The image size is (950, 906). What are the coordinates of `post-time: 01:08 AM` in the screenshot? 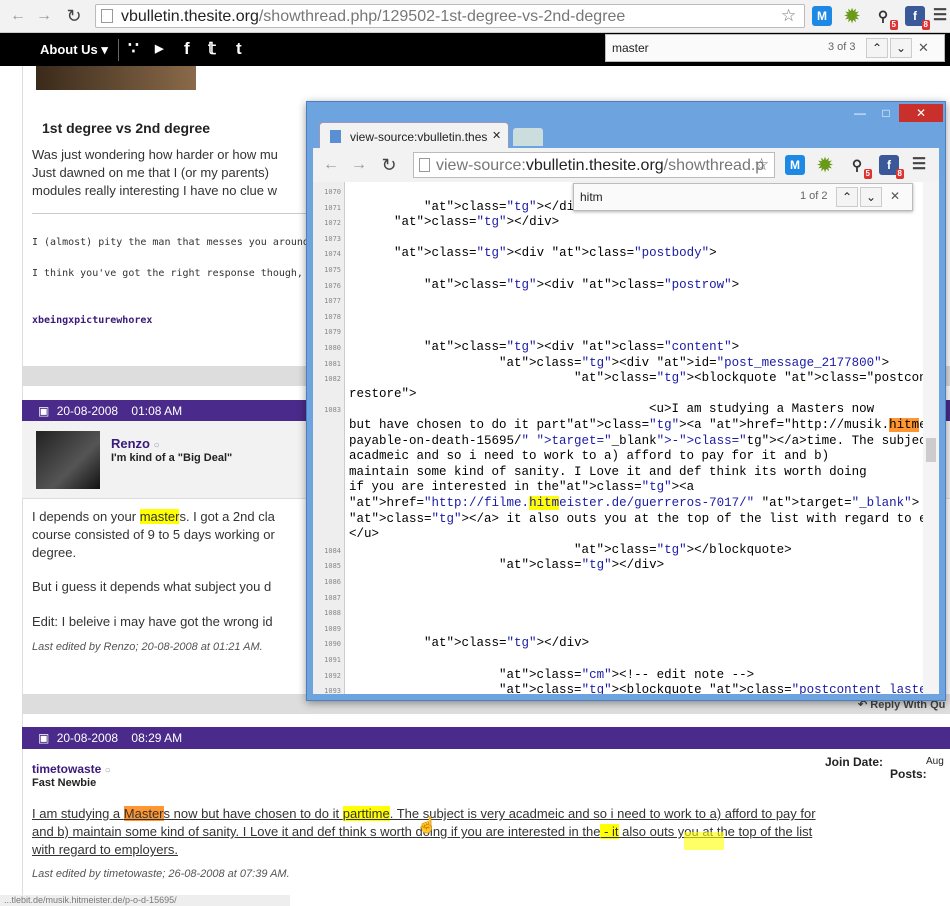 It's located at (157, 411).